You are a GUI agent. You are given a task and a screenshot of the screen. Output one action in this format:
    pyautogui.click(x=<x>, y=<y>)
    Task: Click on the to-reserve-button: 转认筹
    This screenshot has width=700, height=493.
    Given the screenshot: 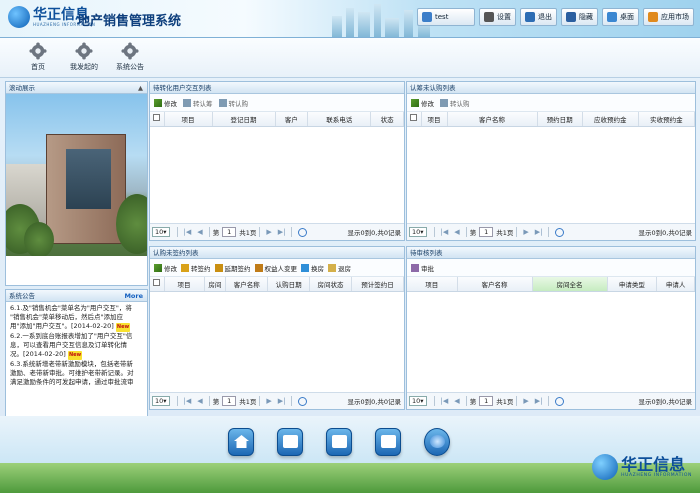 What is the action you would take?
    pyautogui.click(x=198, y=103)
    